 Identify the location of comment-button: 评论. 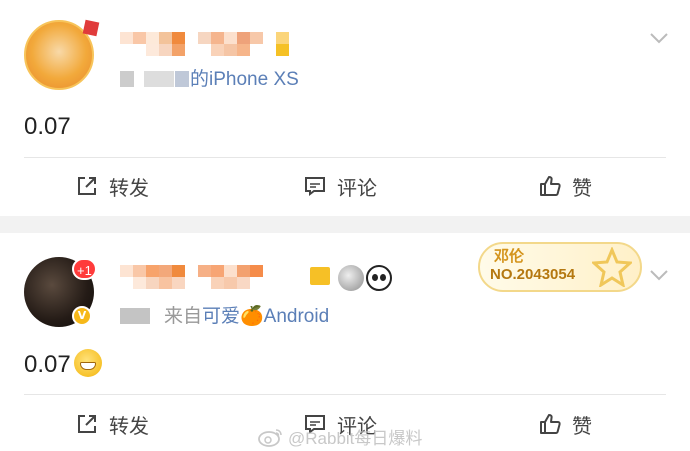
(340, 186).